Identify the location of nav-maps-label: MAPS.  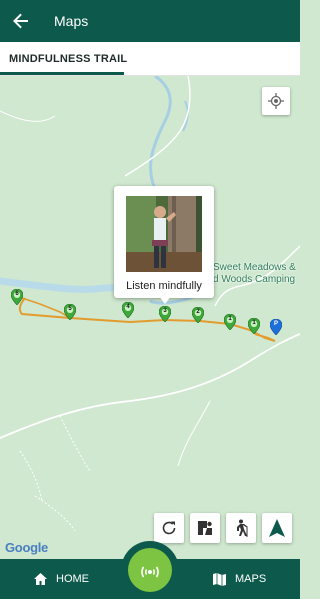
(251, 579).